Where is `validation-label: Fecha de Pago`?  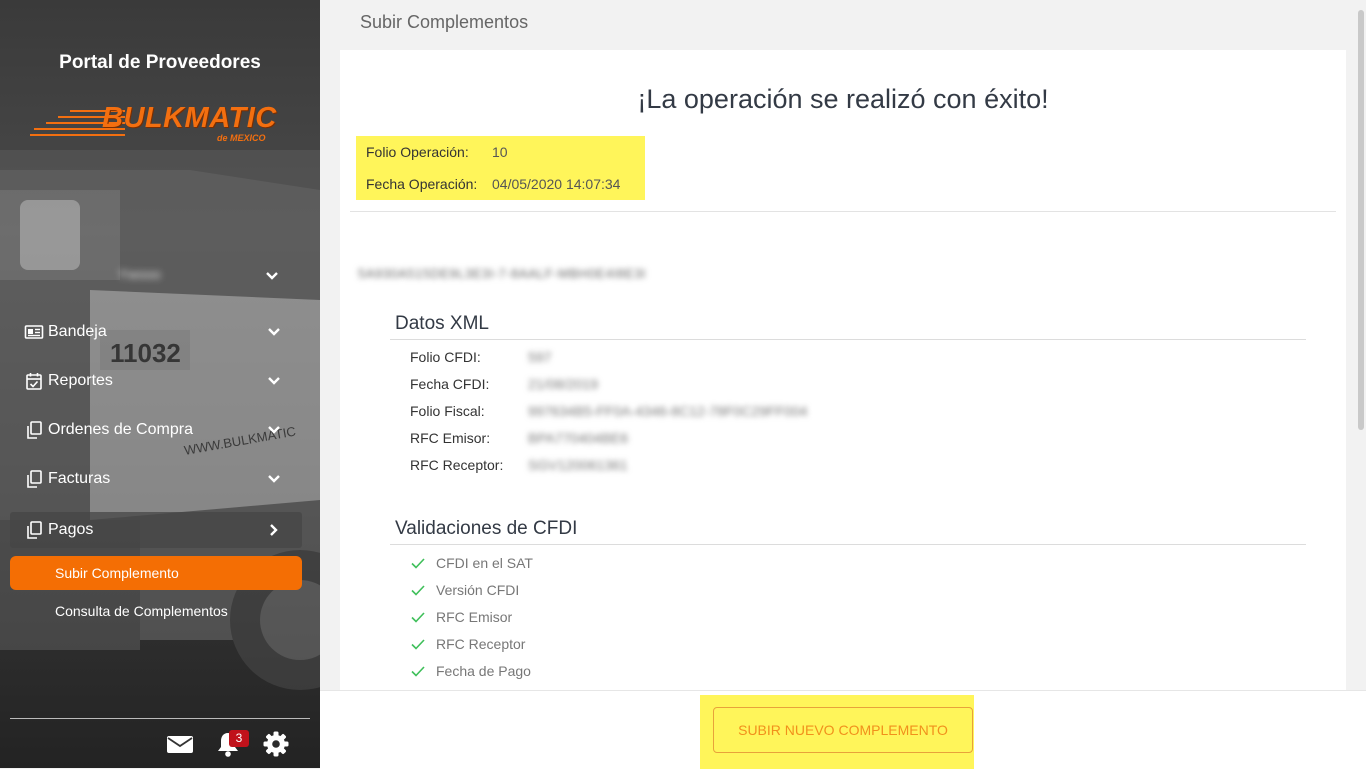
validation-label: Fecha de Pago is located at coordinates (483, 671).